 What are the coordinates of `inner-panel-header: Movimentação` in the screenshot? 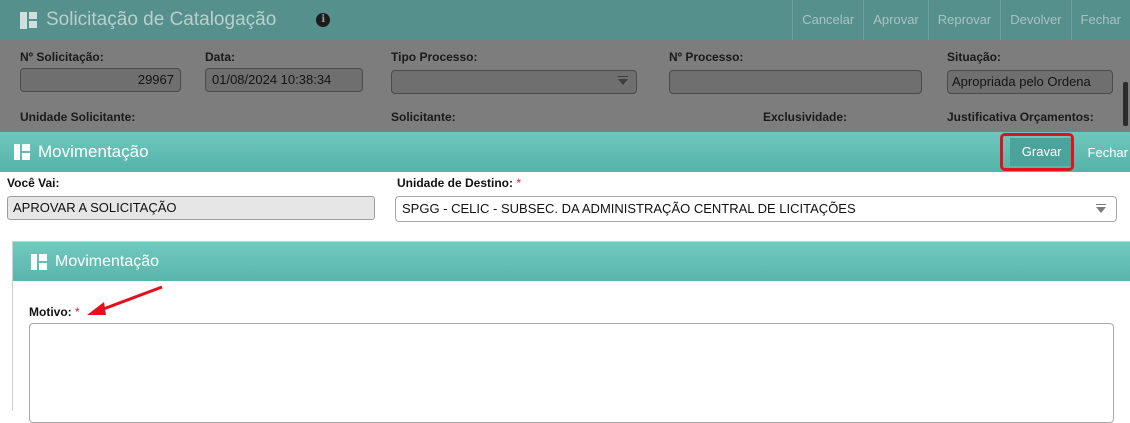 It's located at (571, 261).